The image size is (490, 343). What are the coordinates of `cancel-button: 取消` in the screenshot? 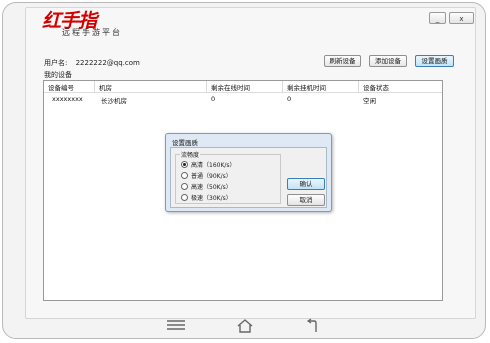 It's located at (306, 200).